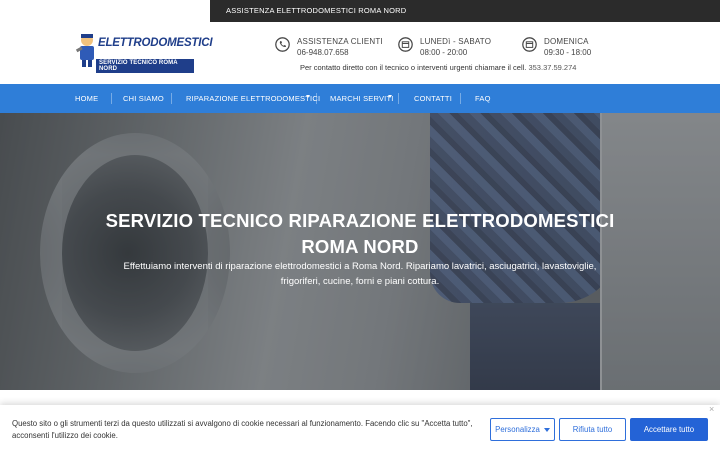 This screenshot has height=450, width=720. Describe the element at coordinates (456, 41) in the screenshot. I see `weekday-title: LUNEDì - SABATO` at that location.